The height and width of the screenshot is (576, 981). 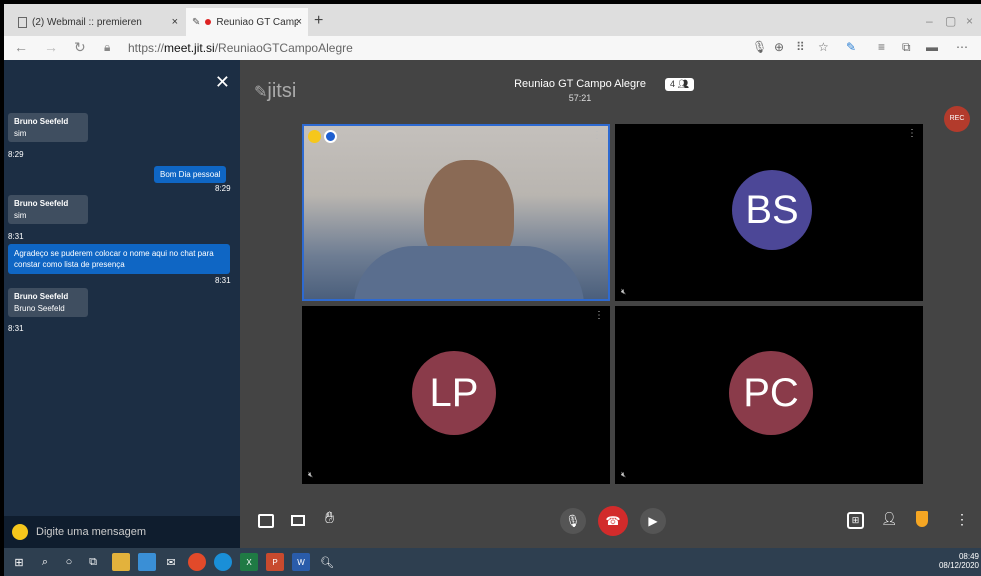 What do you see at coordinates (257, 22) in the screenshot?
I see `tab-label: Reuniao GT Campo Alegre` at bounding box center [257, 22].